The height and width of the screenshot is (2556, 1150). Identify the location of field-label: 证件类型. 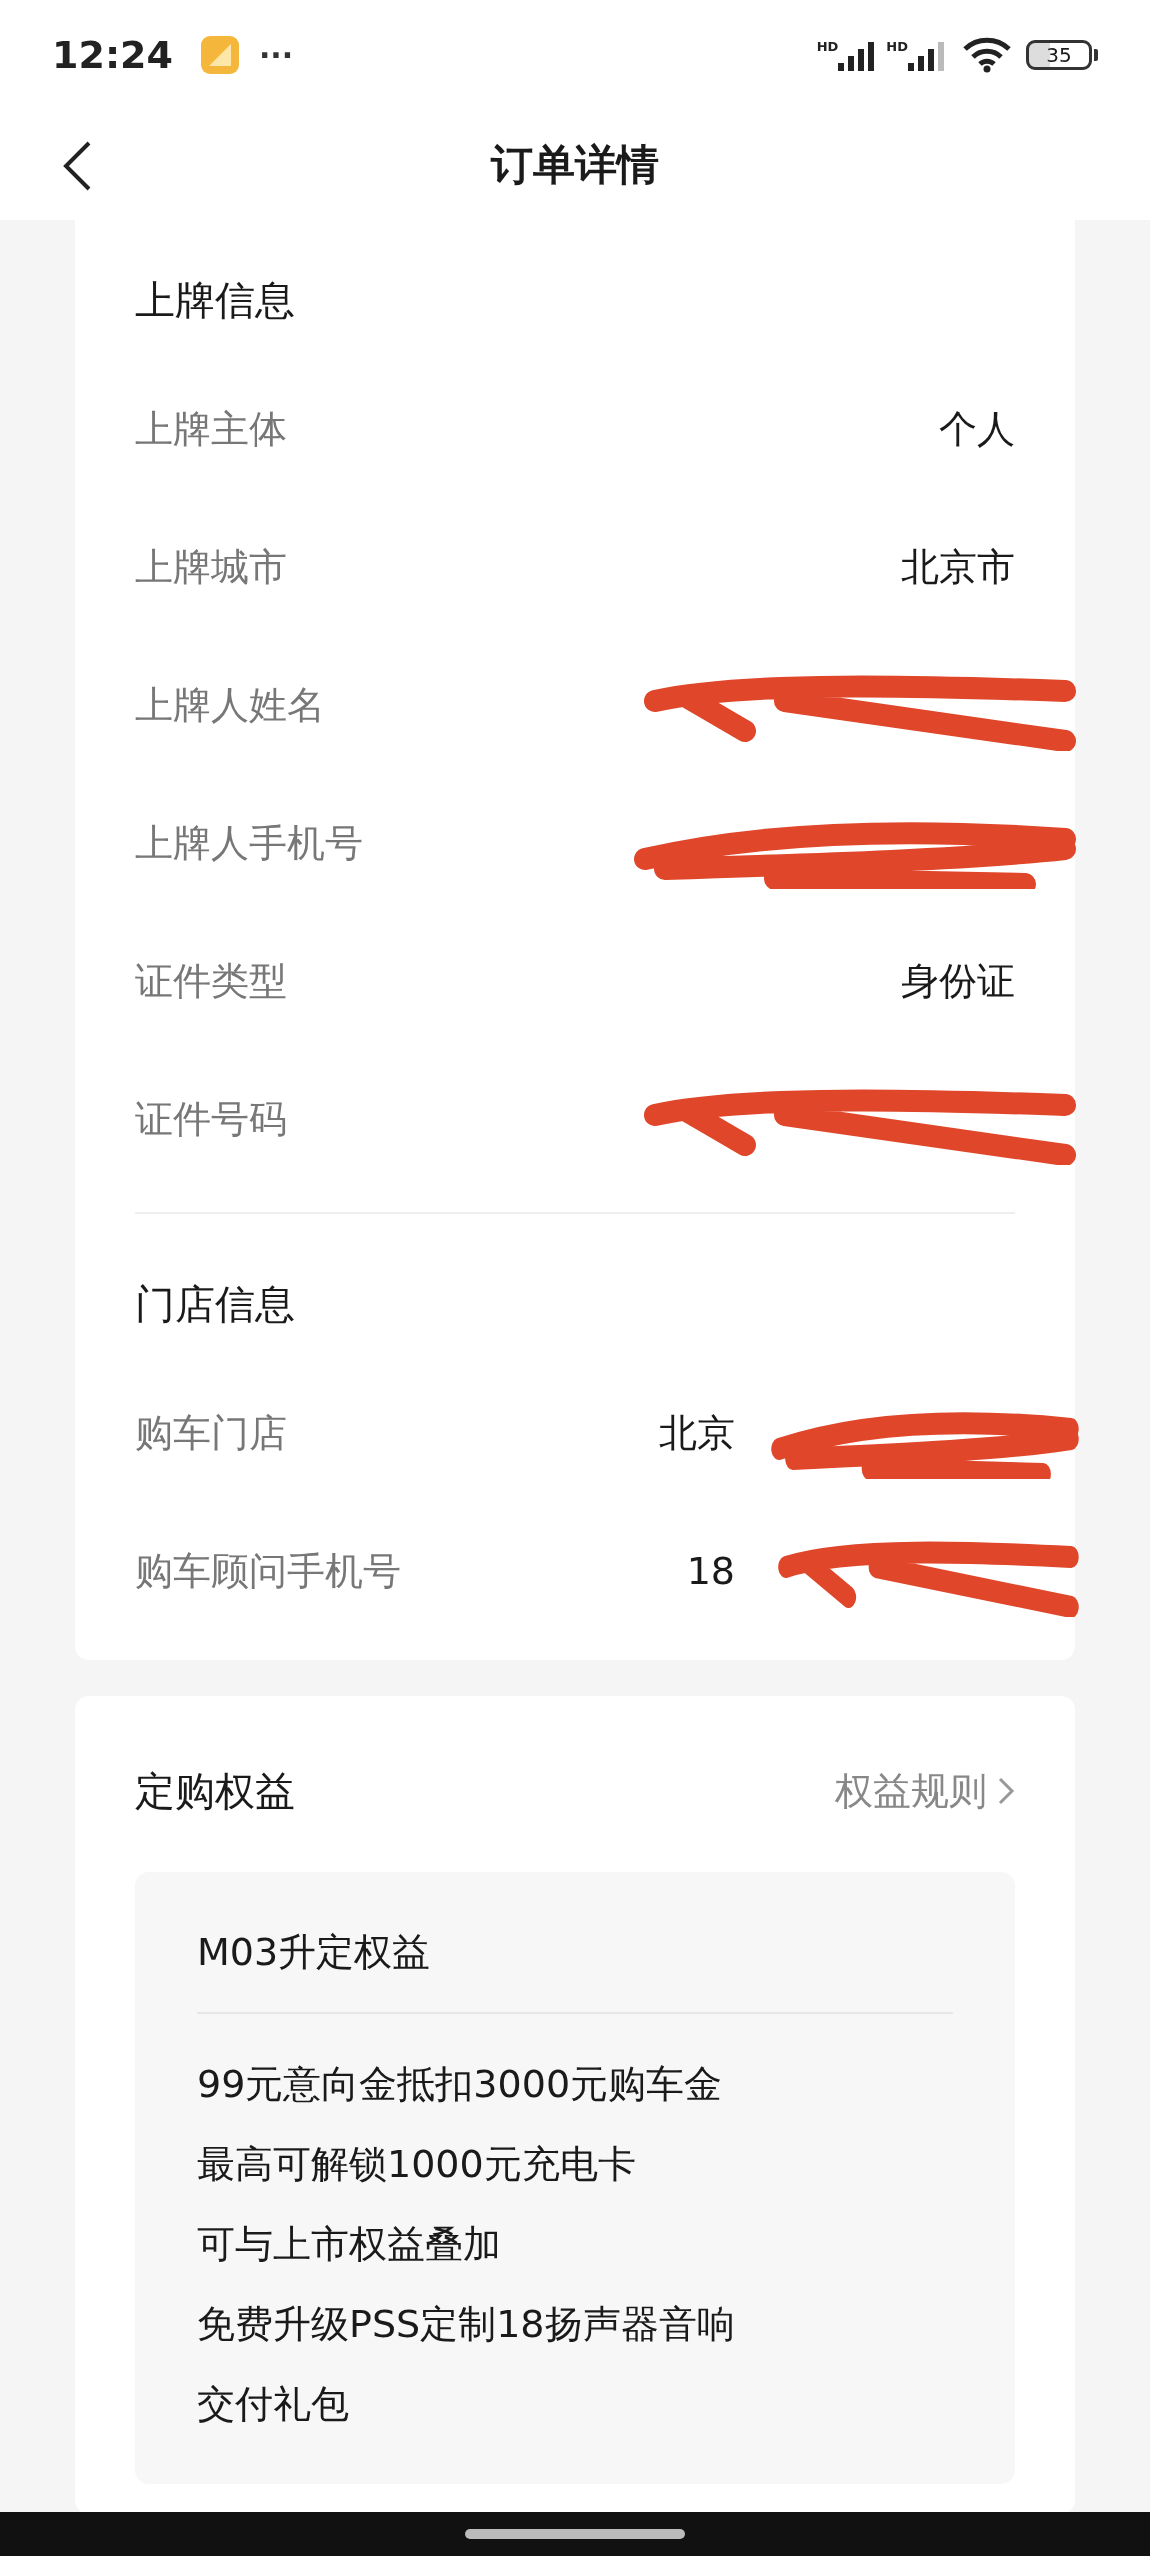
(211, 981).